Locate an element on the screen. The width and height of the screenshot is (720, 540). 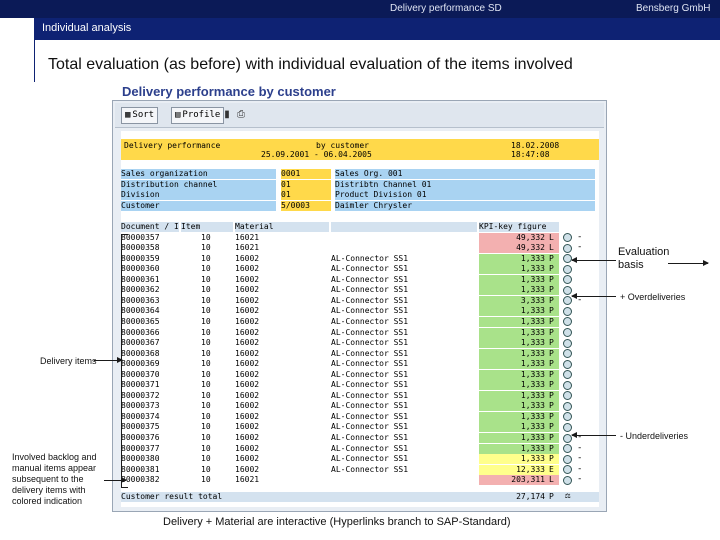
cell-document: 80000382 is located at coordinates (150, 480).